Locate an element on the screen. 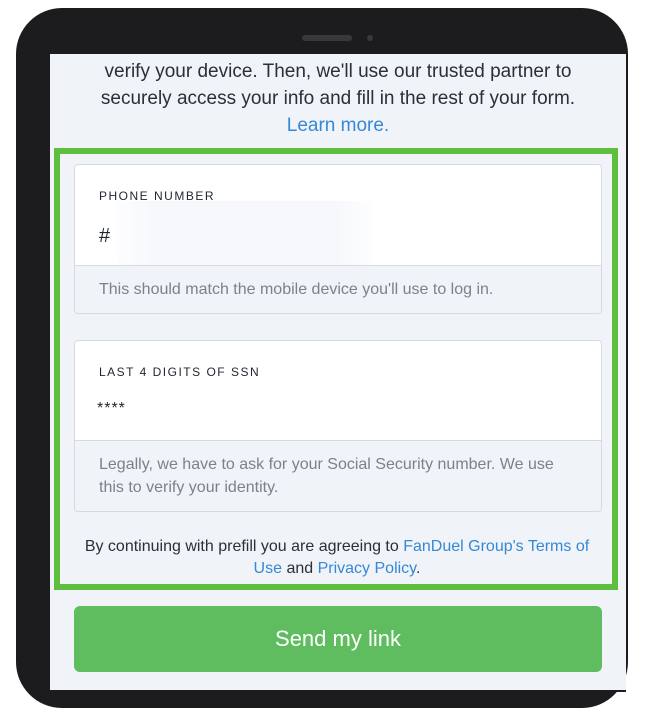  privacy-policy-link: Privacy Policy is located at coordinates (367, 568).